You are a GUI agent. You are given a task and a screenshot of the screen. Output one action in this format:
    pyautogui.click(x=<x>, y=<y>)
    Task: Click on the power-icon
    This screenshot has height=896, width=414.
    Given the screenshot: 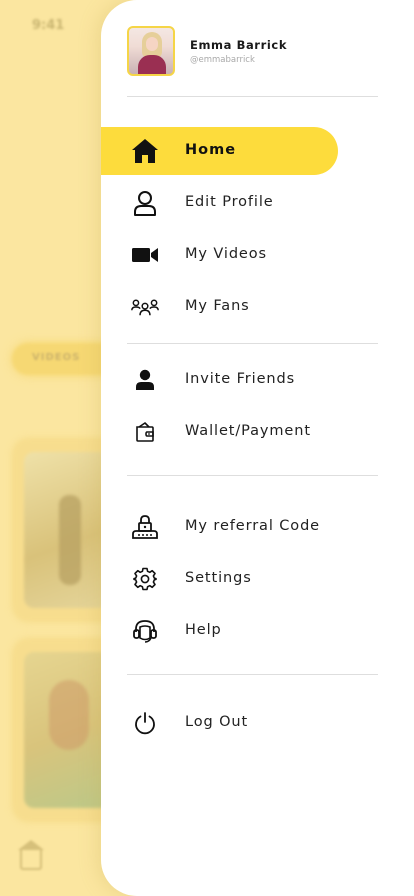 What is the action you would take?
    pyautogui.click(x=145, y=723)
    